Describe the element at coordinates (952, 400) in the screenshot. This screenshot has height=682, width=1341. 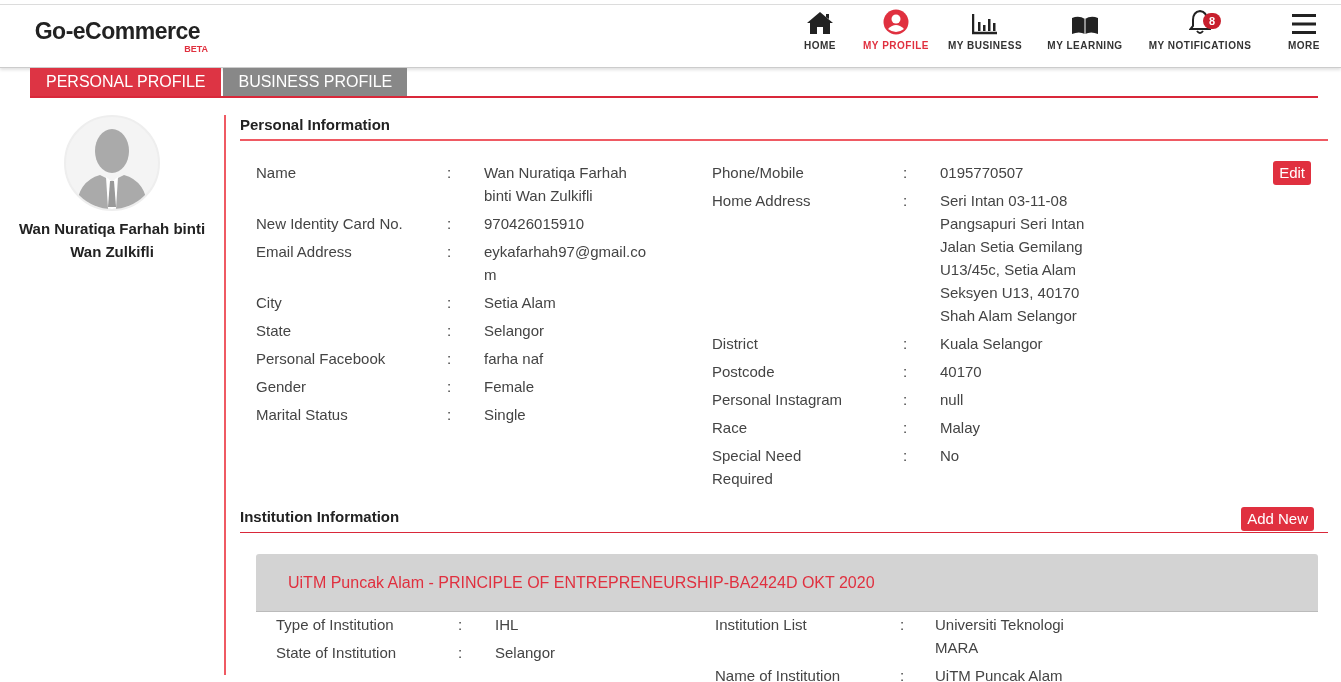
I see `field-value: null` at that location.